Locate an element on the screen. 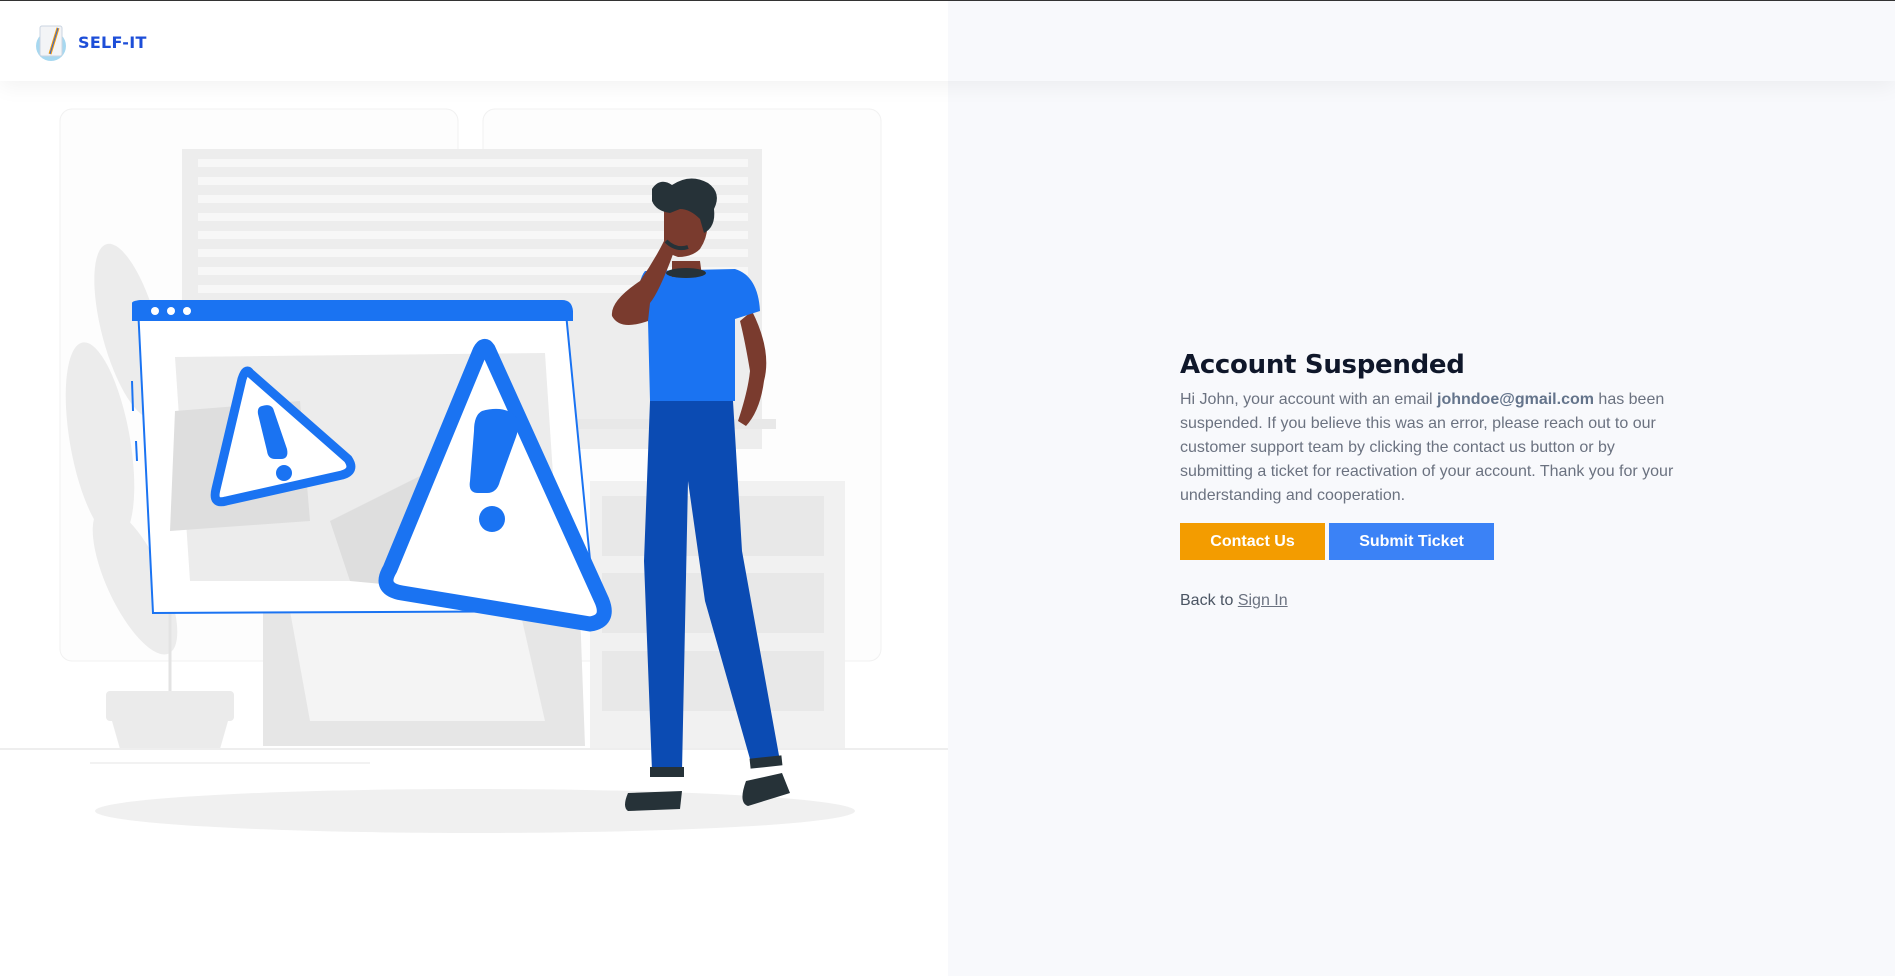 The height and width of the screenshot is (976, 1895). window-top-border is located at coordinates (947, 0).